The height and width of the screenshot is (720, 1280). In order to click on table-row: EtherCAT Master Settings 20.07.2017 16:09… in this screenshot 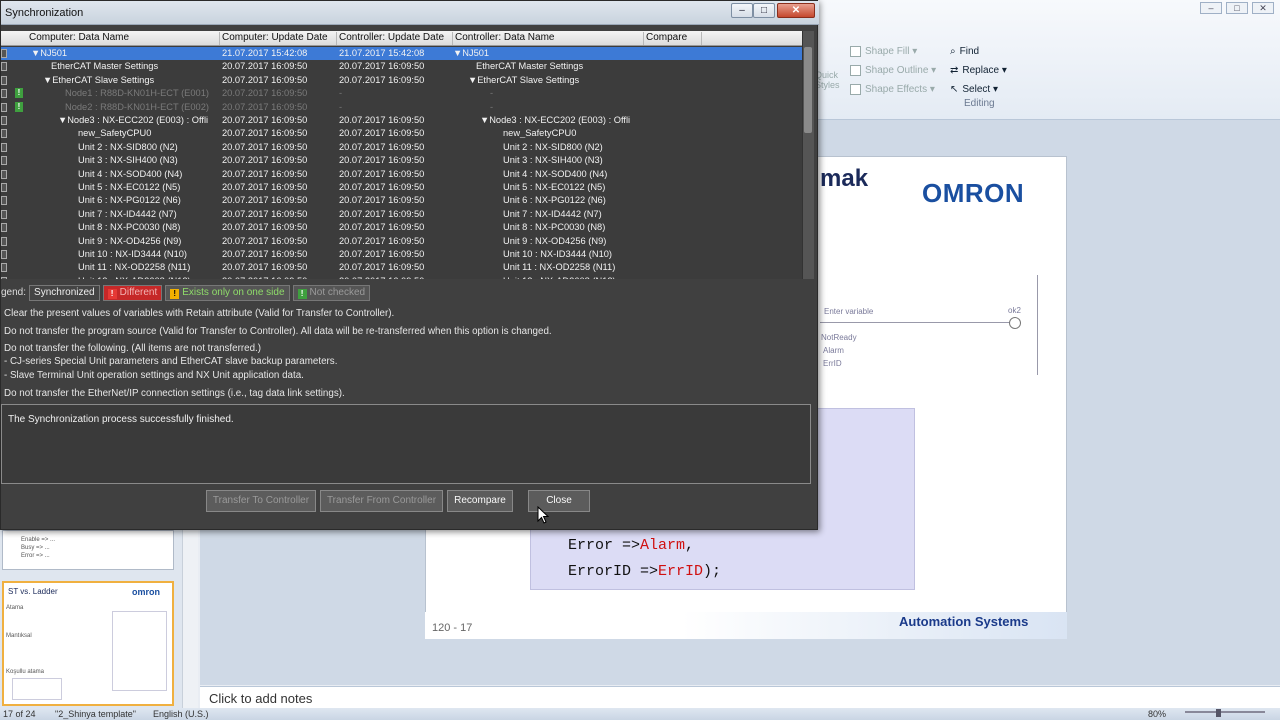, I will do `click(401, 66)`.